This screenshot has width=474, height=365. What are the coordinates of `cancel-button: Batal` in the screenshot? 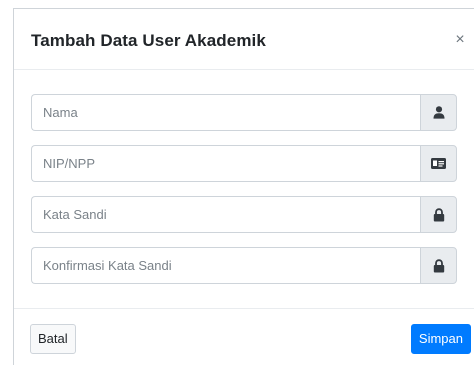 It's located at (53, 339).